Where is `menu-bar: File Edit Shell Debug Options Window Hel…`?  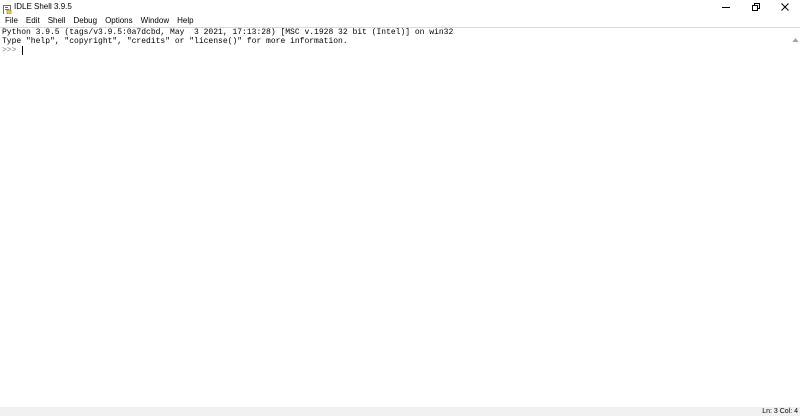 menu-bar: File Edit Shell Debug Options Window Hel… is located at coordinates (400, 20).